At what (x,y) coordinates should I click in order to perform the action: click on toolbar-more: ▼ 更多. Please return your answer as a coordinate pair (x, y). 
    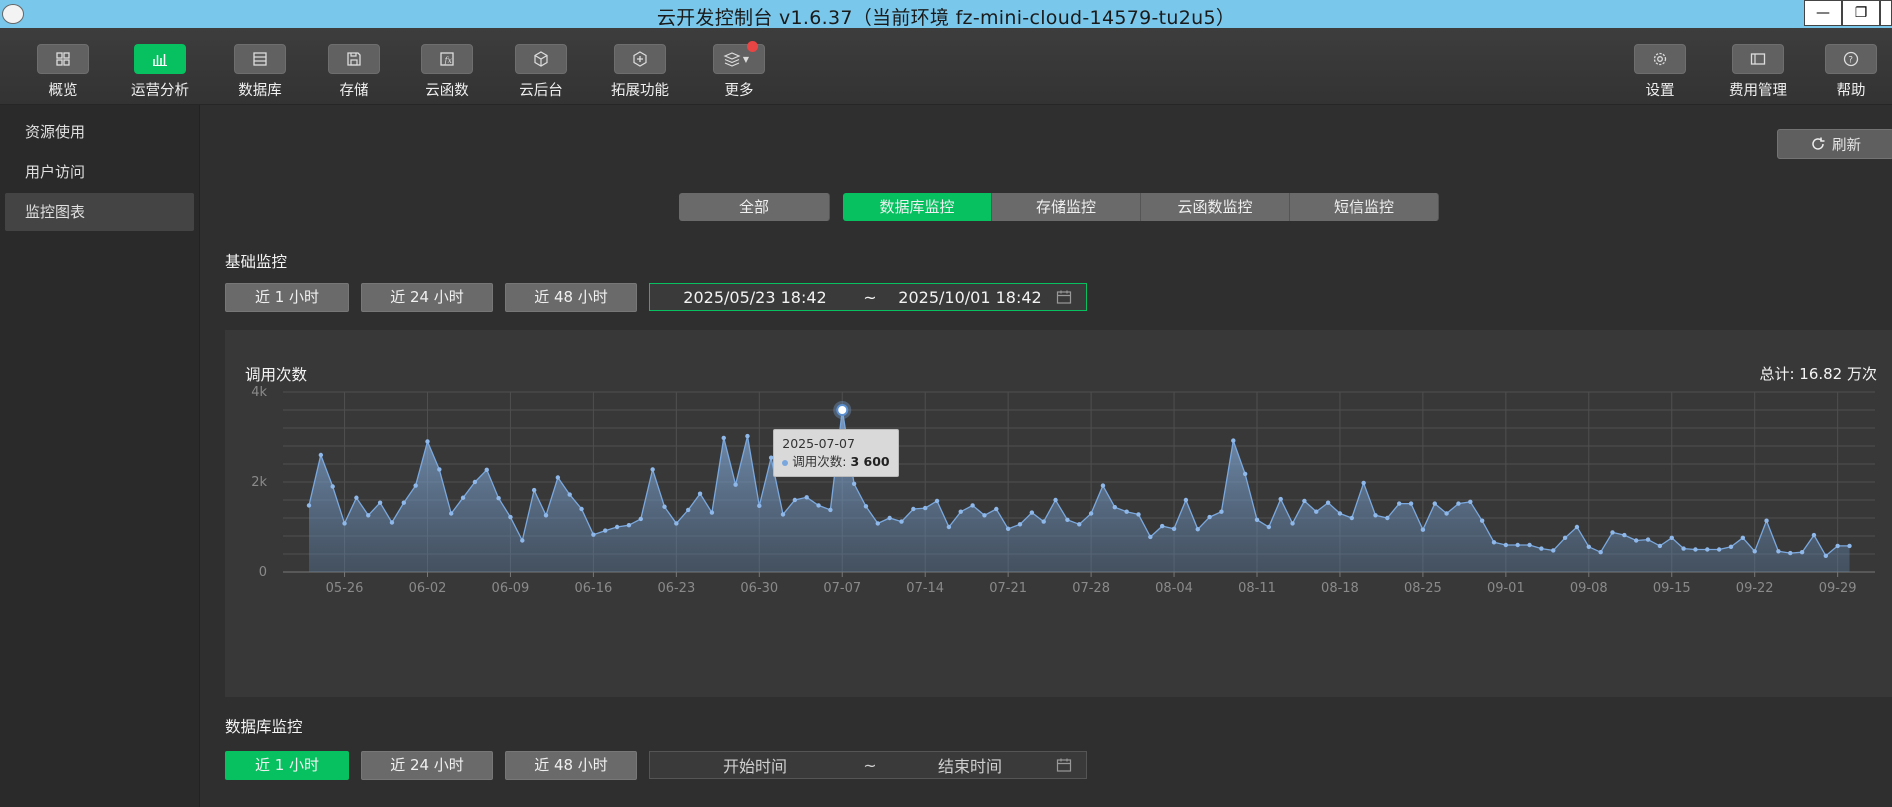
    Looking at the image, I should click on (739, 70).